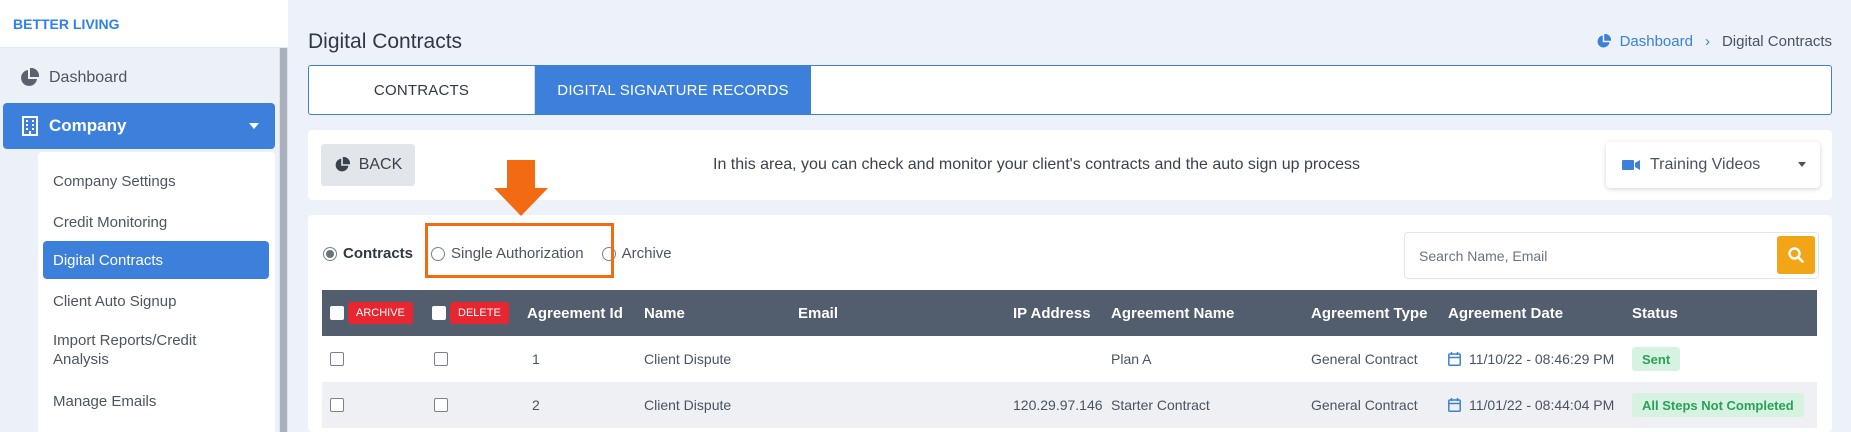 Image resolution: width=1851 pixels, height=432 pixels. I want to click on search-icon, so click(1796, 255).